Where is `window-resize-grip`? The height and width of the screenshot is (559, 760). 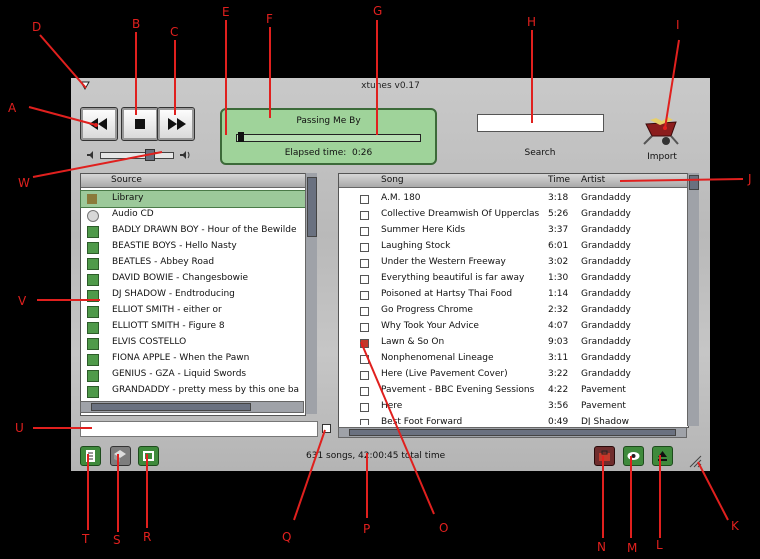
window-resize-grip is located at coordinates (695, 461).